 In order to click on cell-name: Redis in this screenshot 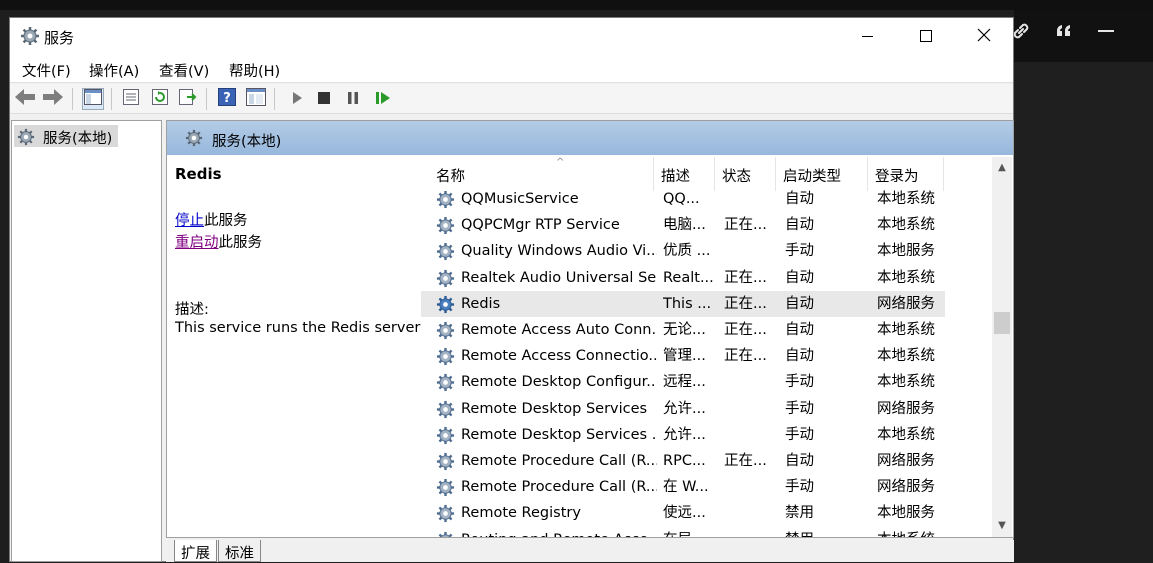, I will do `click(481, 303)`.